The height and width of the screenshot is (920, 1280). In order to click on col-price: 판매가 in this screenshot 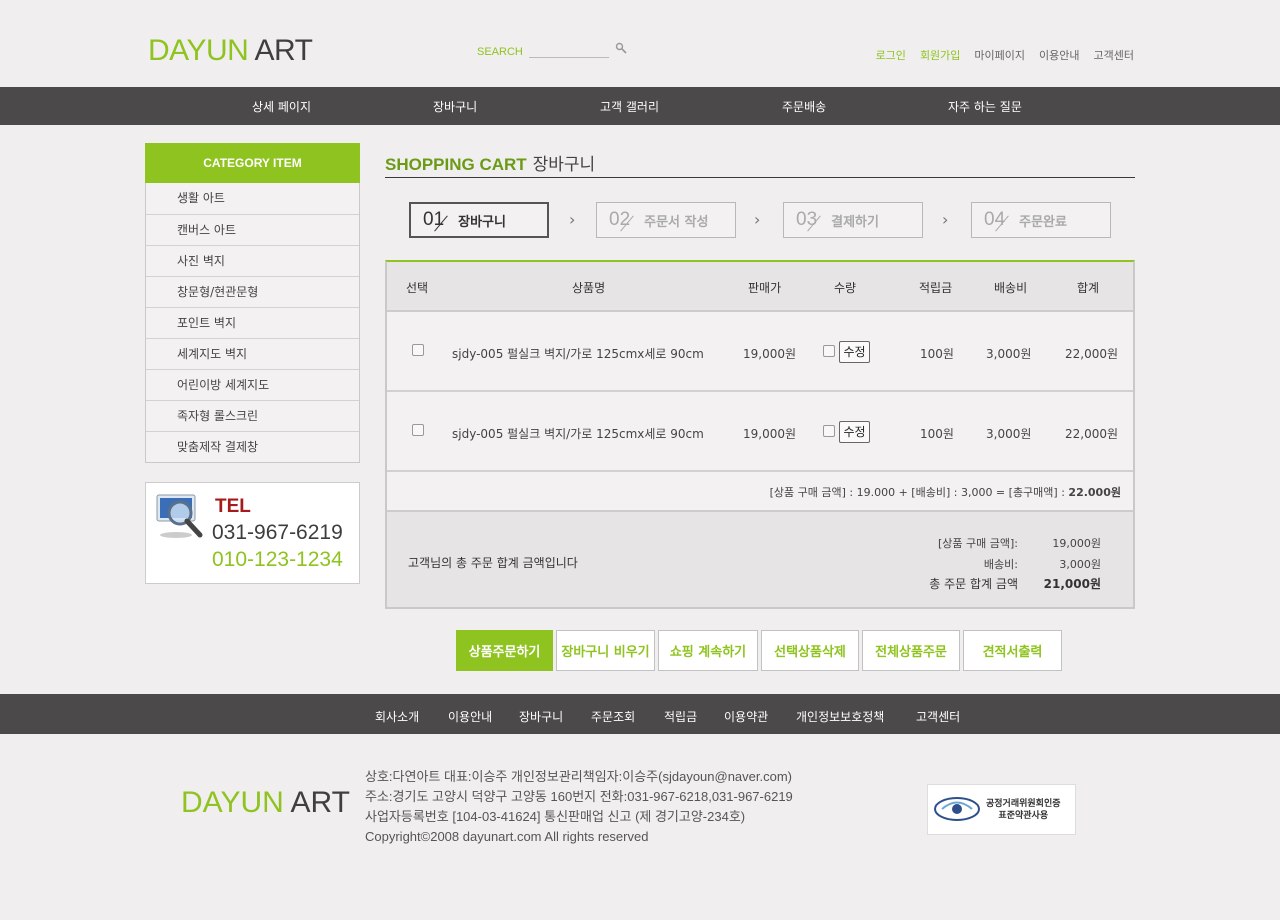, I will do `click(765, 288)`.